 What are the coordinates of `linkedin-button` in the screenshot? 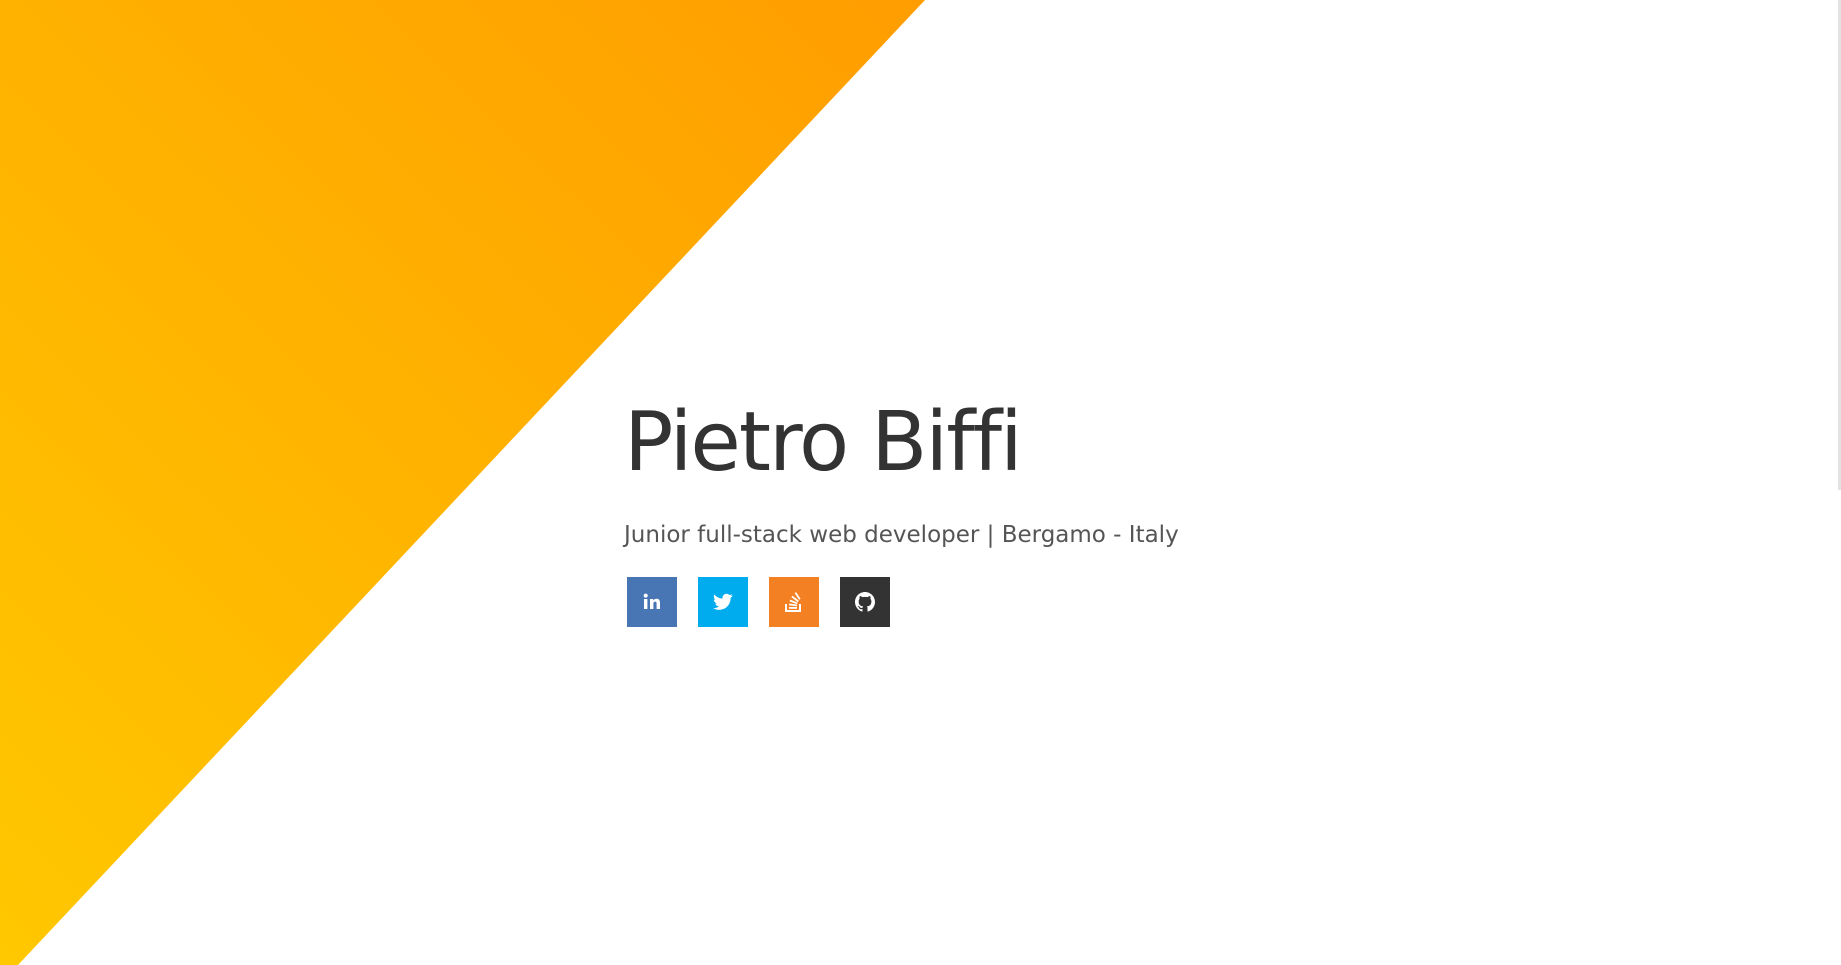 It's located at (652, 602).